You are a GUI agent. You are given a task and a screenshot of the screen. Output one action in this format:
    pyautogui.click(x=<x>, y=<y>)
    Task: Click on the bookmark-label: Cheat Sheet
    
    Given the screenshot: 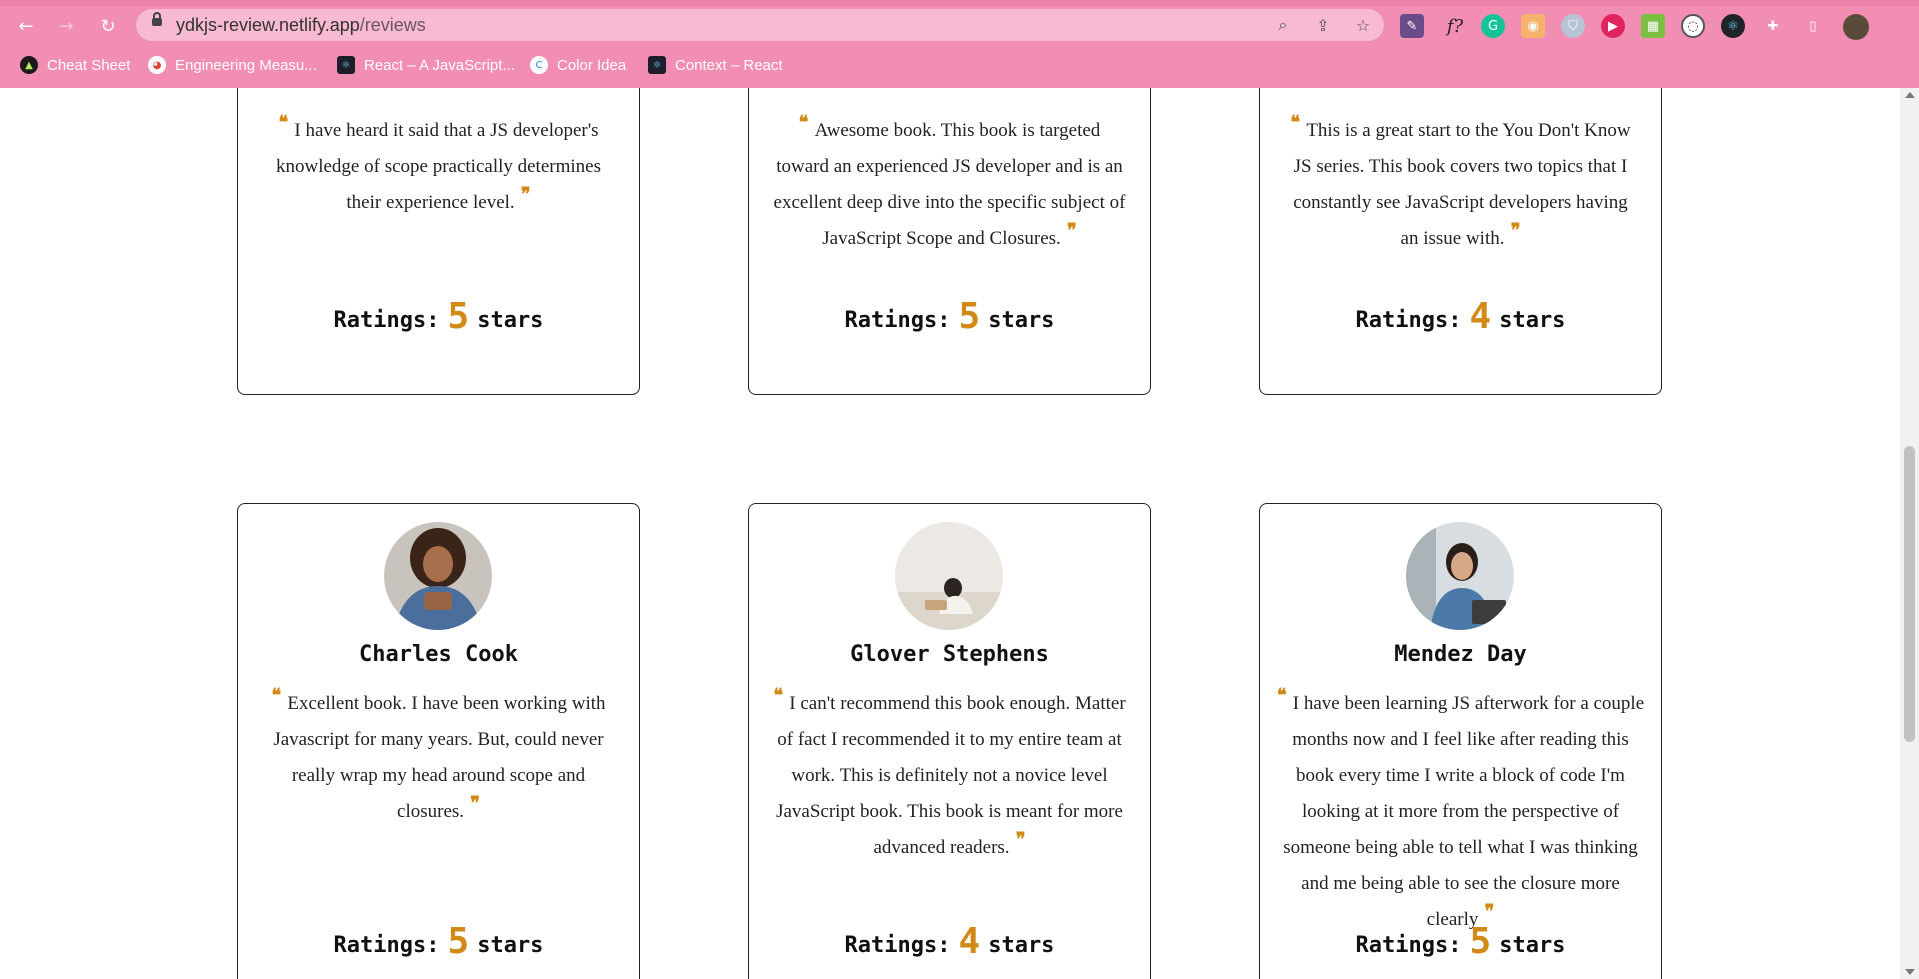 What is the action you would take?
    pyautogui.click(x=89, y=65)
    